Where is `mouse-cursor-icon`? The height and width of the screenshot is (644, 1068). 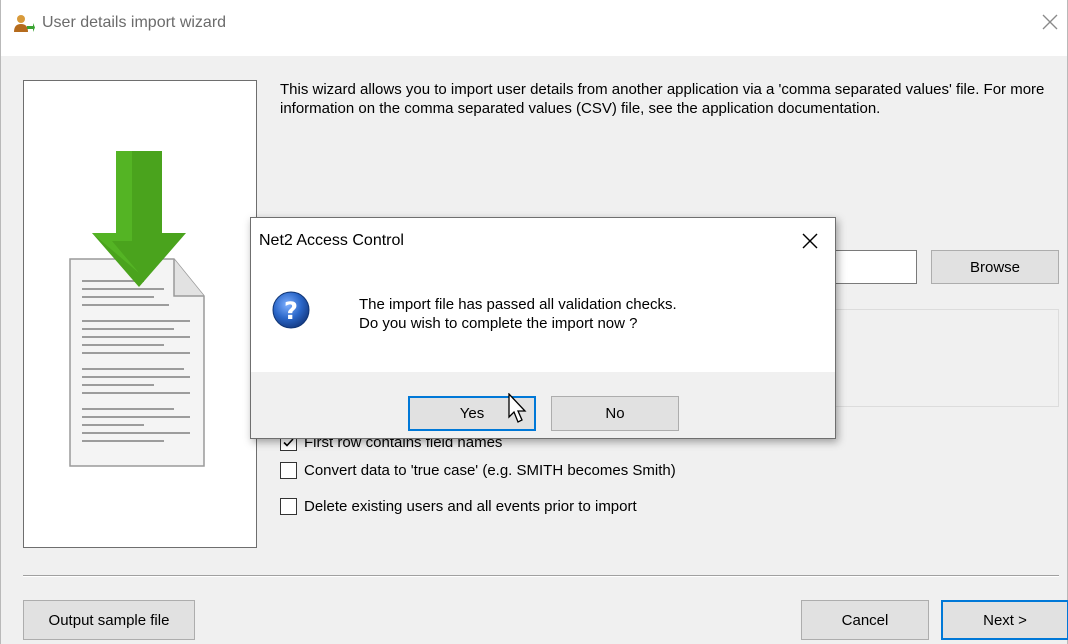 mouse-cursor-icon is located at coordinates (517, 408).